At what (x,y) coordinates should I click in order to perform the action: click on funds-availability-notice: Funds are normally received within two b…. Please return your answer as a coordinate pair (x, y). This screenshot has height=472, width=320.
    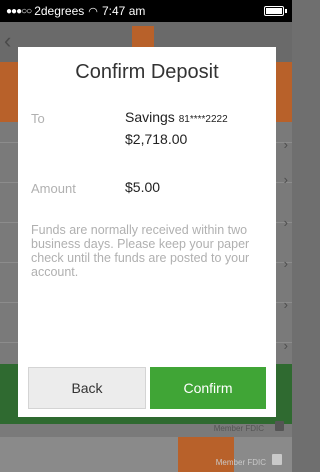
    Looking at the image, I should click on (140, 251).